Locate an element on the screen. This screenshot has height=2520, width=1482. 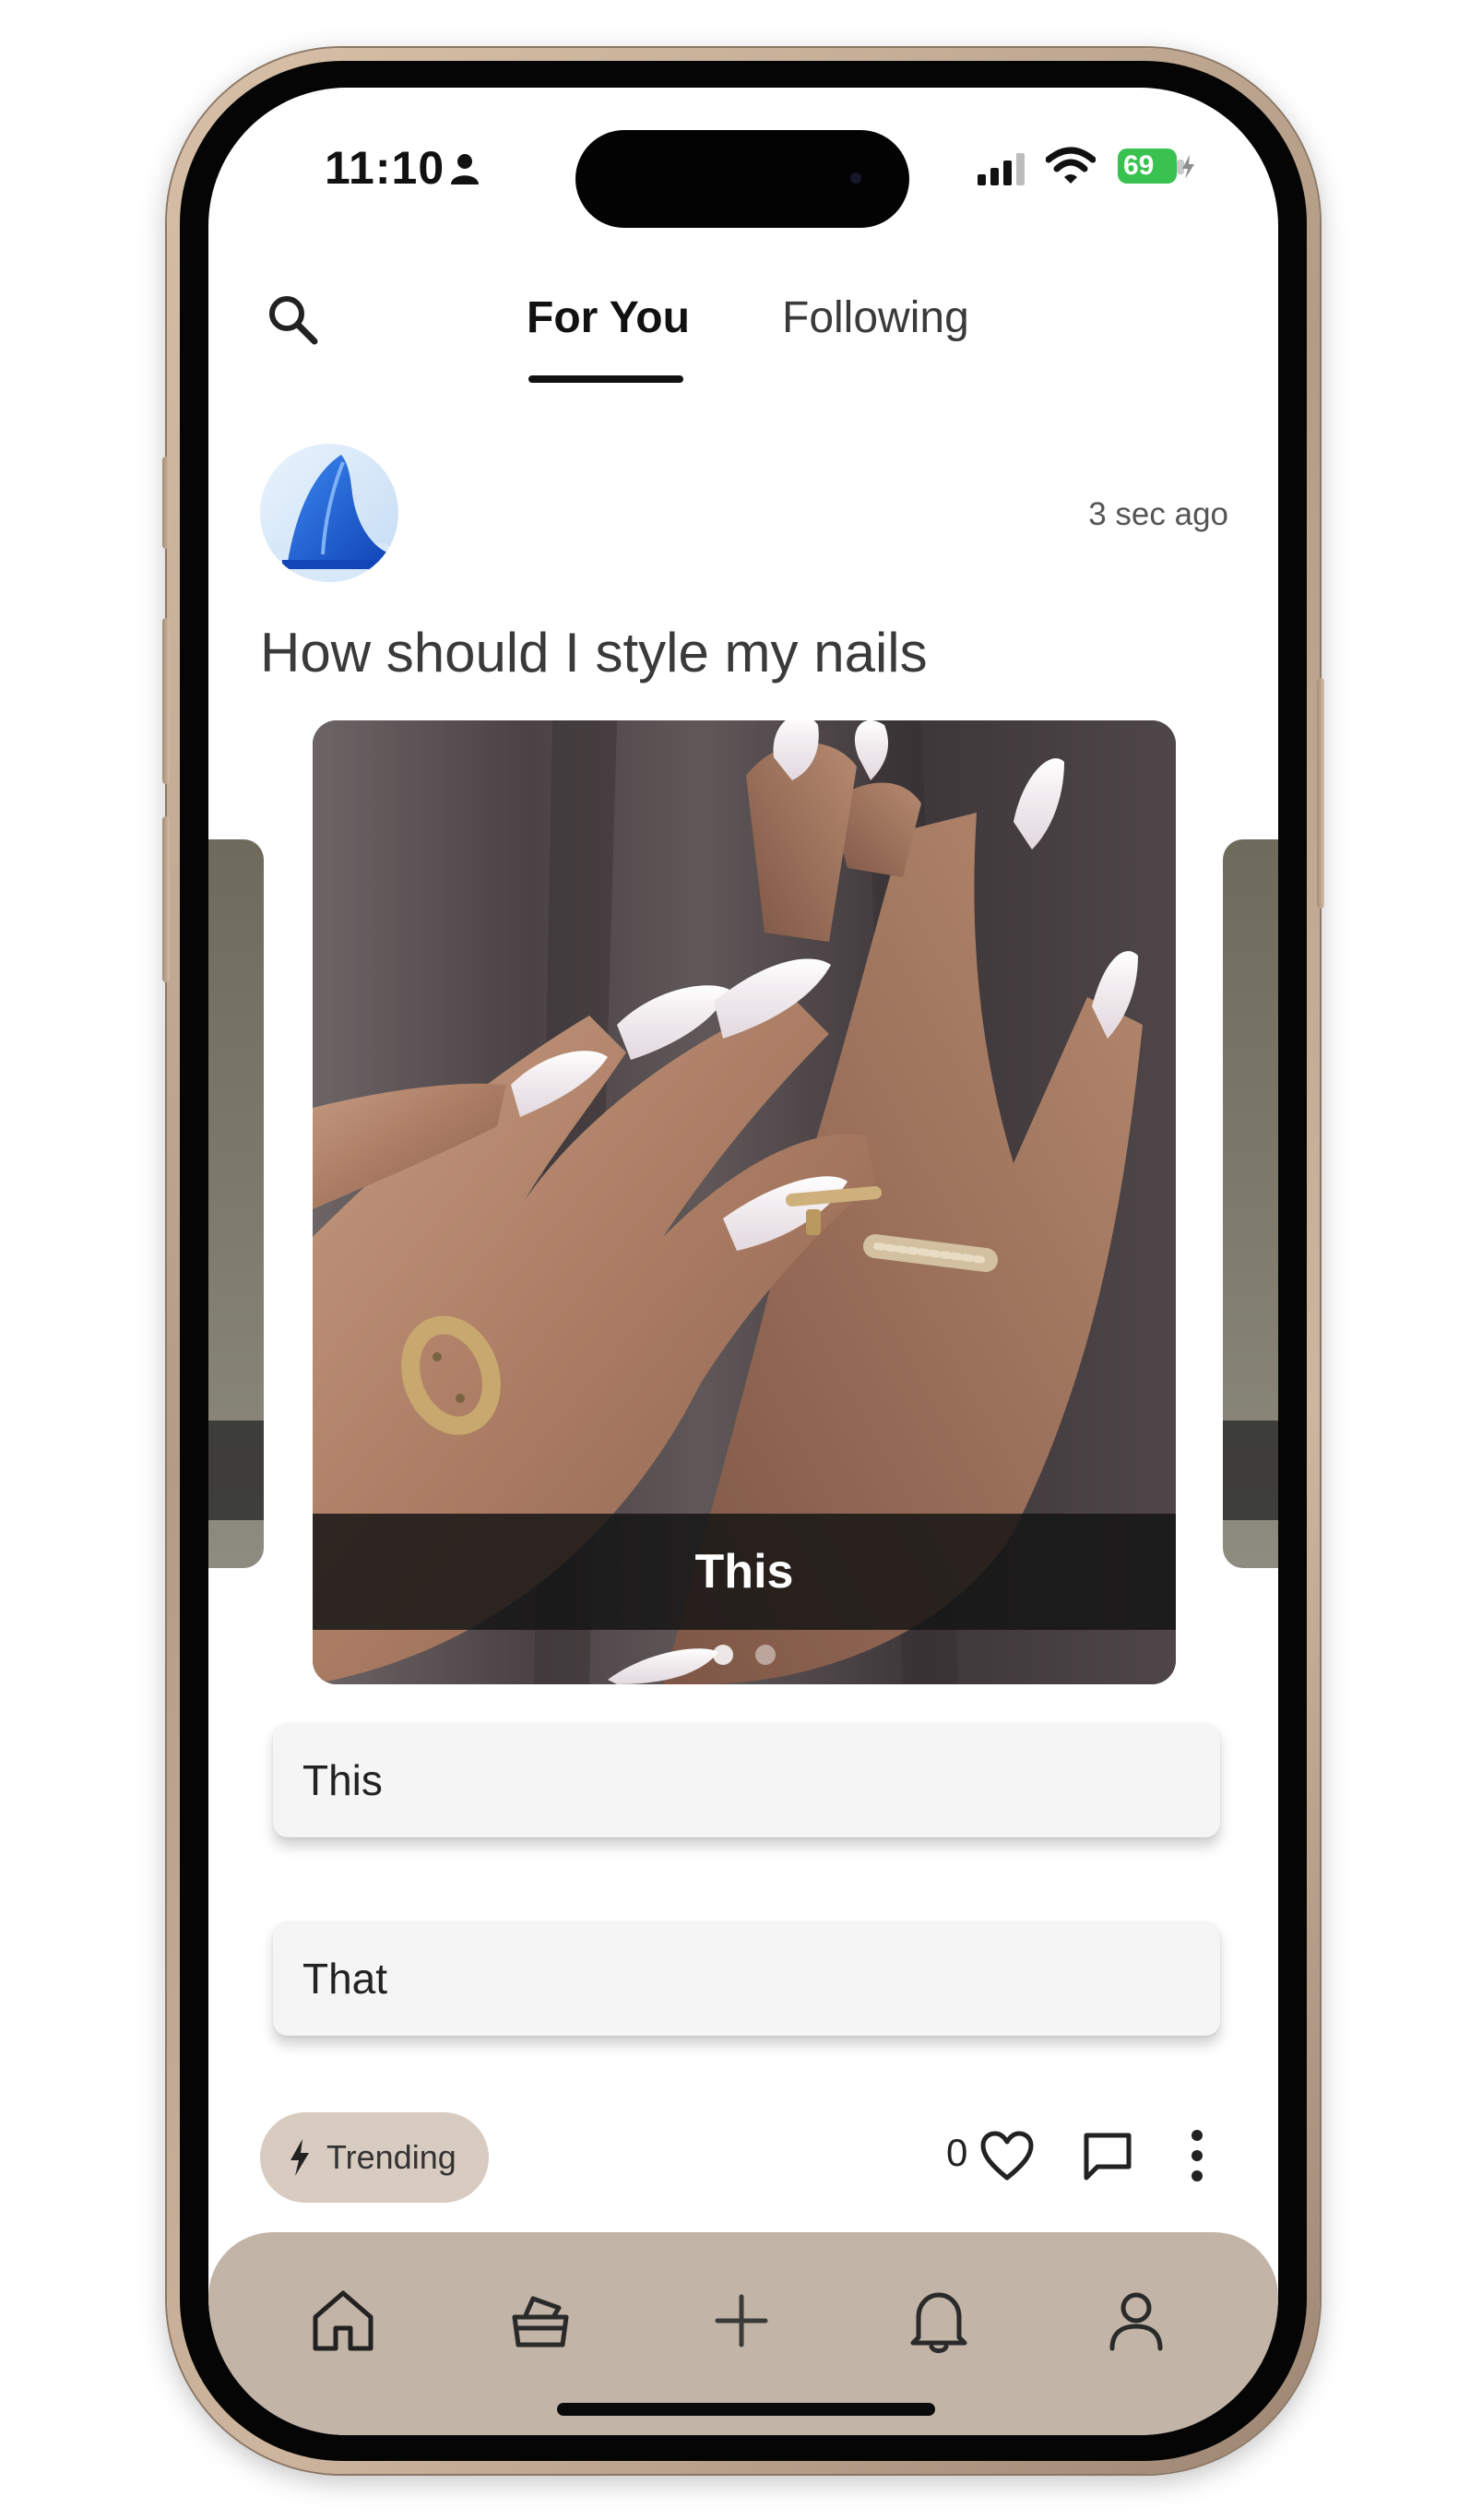
camera-dot is located at coordinates (855, 178).